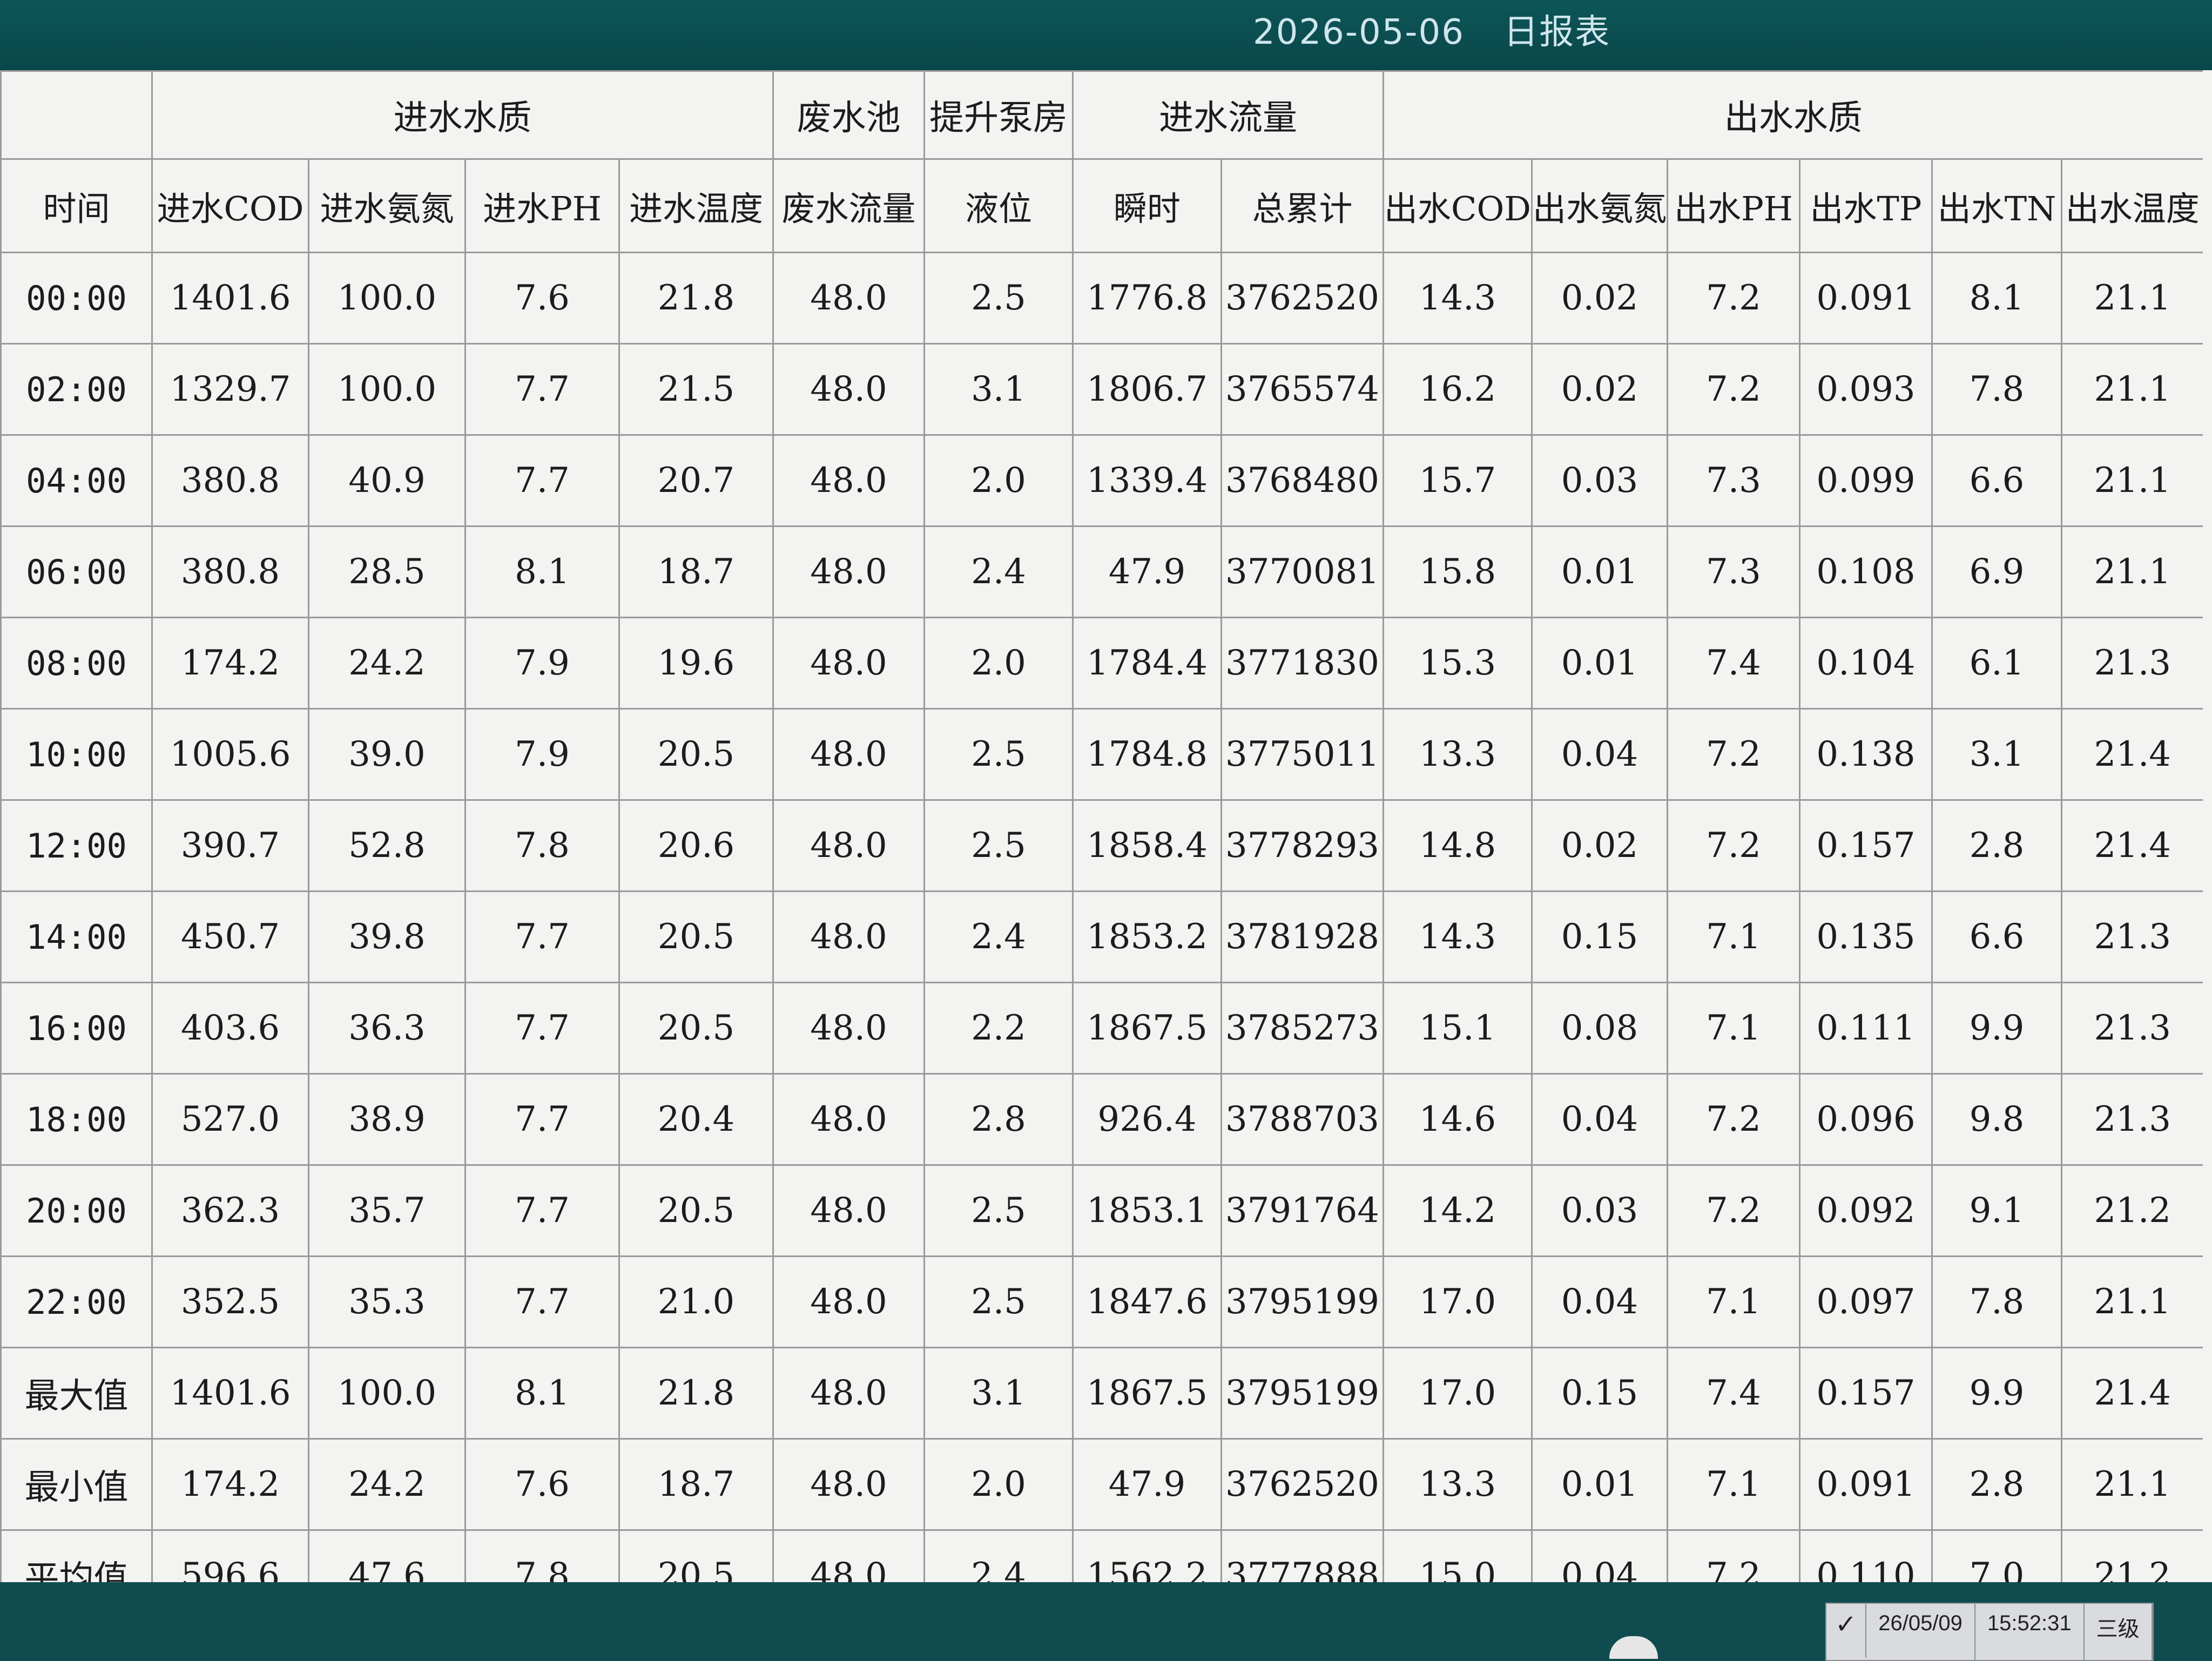 The height and width of the screenshot is (1661, 2212). What do you see at coordinates (696, 205) in the screenshot?
I see `column-header: 进水温度` at bounding box center [696, 205].